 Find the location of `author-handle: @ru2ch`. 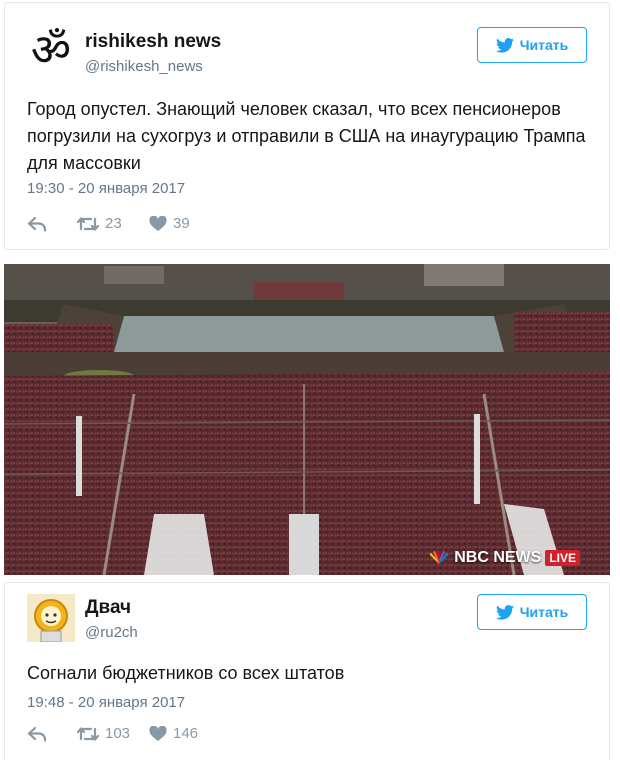

author-handle: @ru2ch is located at coordinates (111, 632).